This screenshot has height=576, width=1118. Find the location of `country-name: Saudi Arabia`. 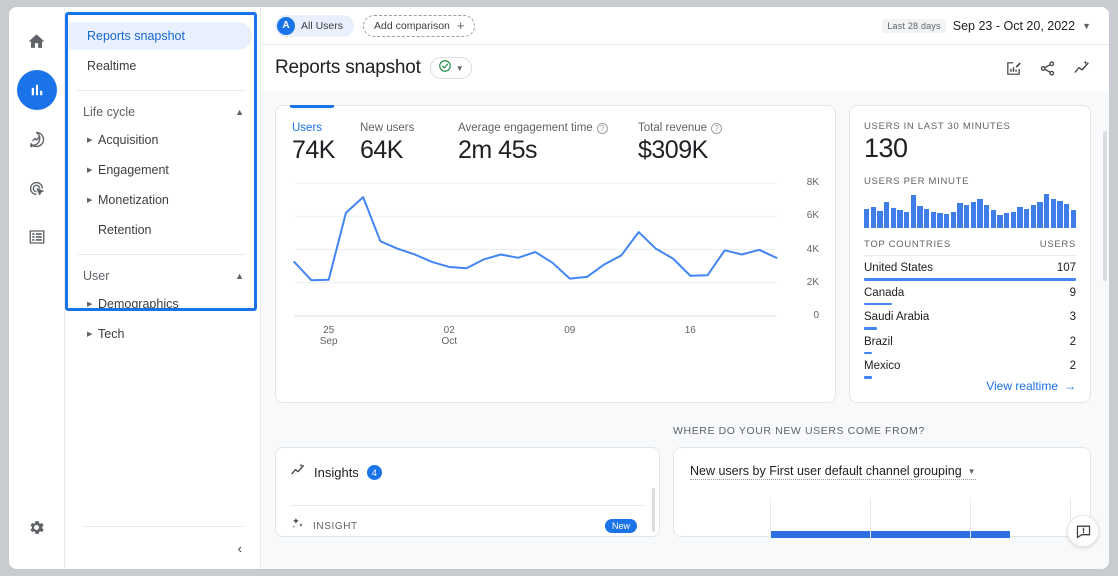

country-name: Saudi Arabia is located at coordinates (897, 317).